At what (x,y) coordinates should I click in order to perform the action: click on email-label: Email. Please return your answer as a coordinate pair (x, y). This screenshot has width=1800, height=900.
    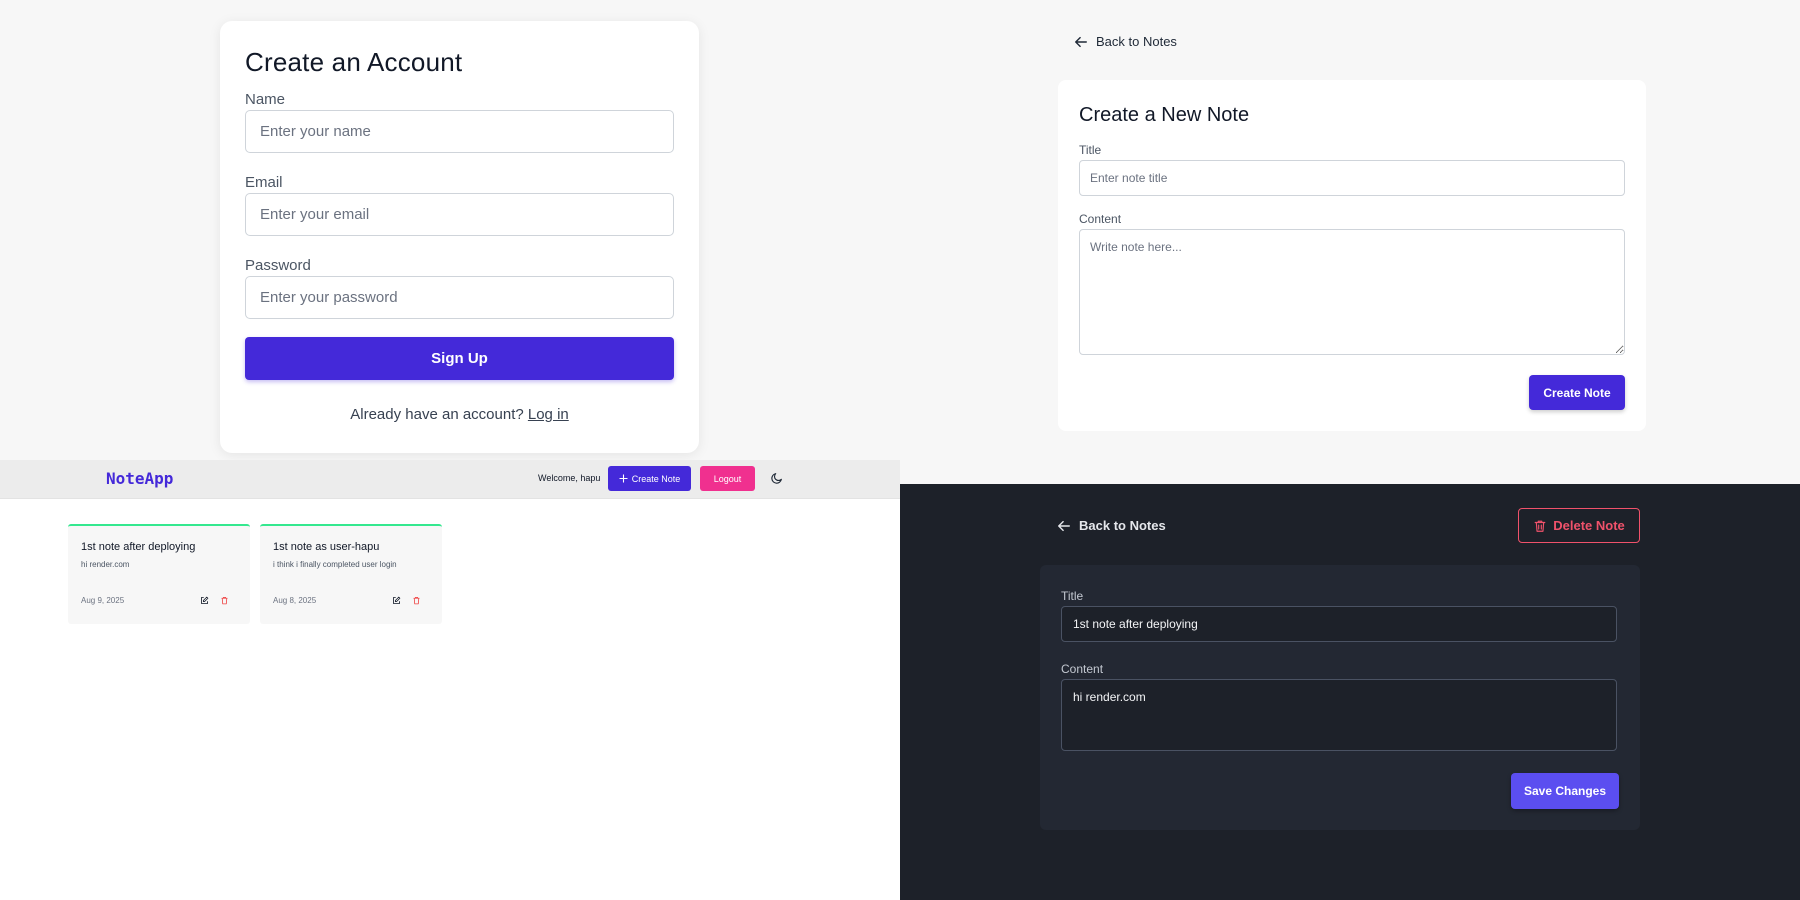
    Looking at the image, I should click on (264, 182).